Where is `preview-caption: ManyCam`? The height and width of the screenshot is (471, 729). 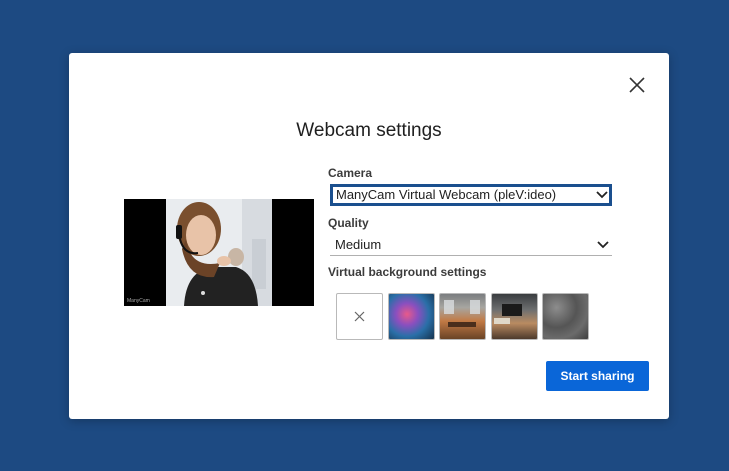
preview-caption: ManyCam is located at coordinates (138, 301).